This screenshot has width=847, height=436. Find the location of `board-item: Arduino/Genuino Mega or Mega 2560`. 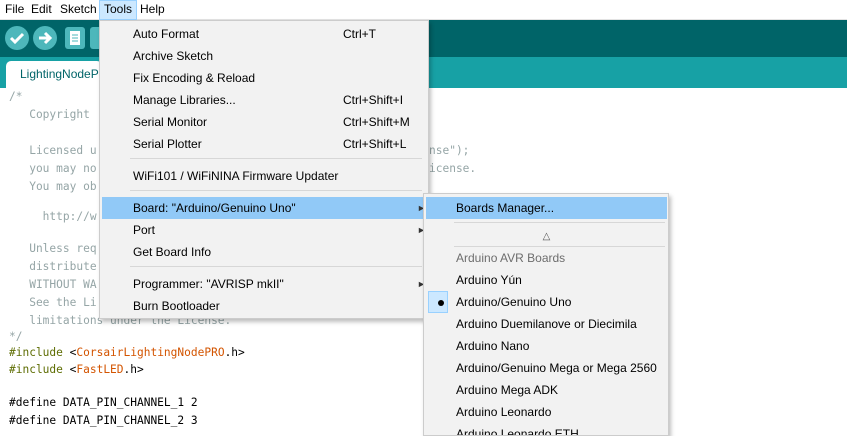

board-item: Arduino/Genuino Mega or Mega 2560 is located at coordinates (546, 368).